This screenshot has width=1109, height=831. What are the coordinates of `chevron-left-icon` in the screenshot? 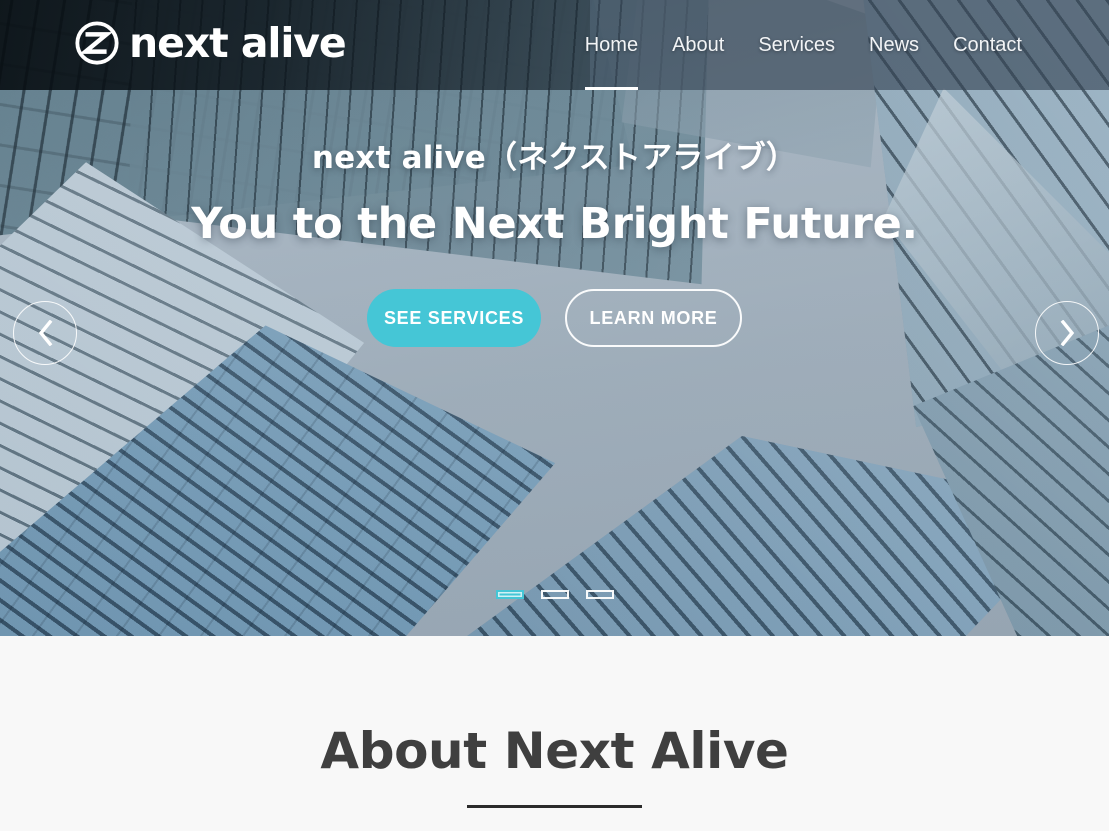 It's located at (45, 333).